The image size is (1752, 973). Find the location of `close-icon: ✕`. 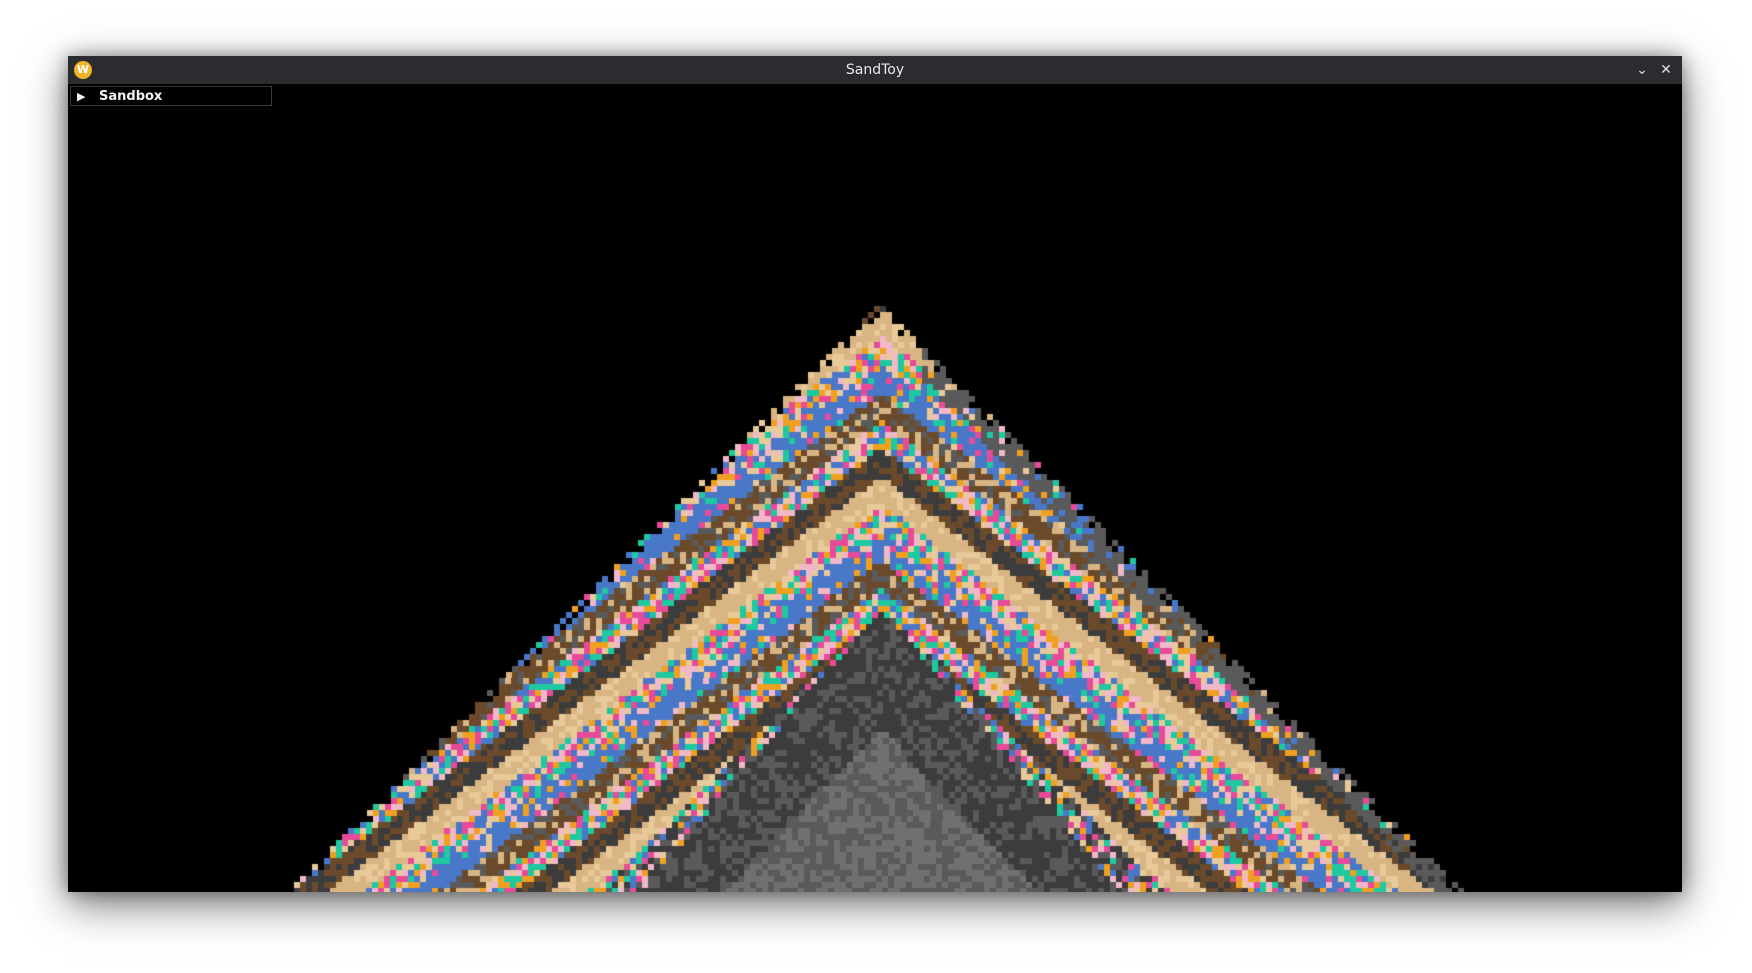

close-icon: ✕ is located at coordinates (1666, 70).